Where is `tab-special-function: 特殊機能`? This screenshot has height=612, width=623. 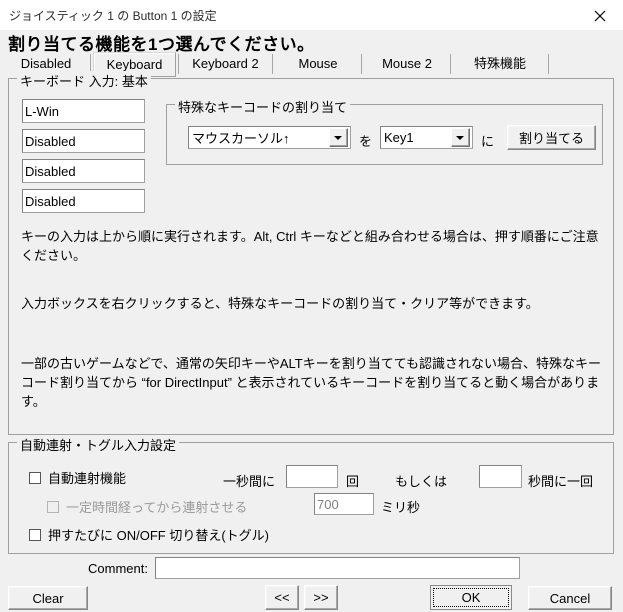 tab-special-function: 特殊機能 is located at coordinates (500, 63).